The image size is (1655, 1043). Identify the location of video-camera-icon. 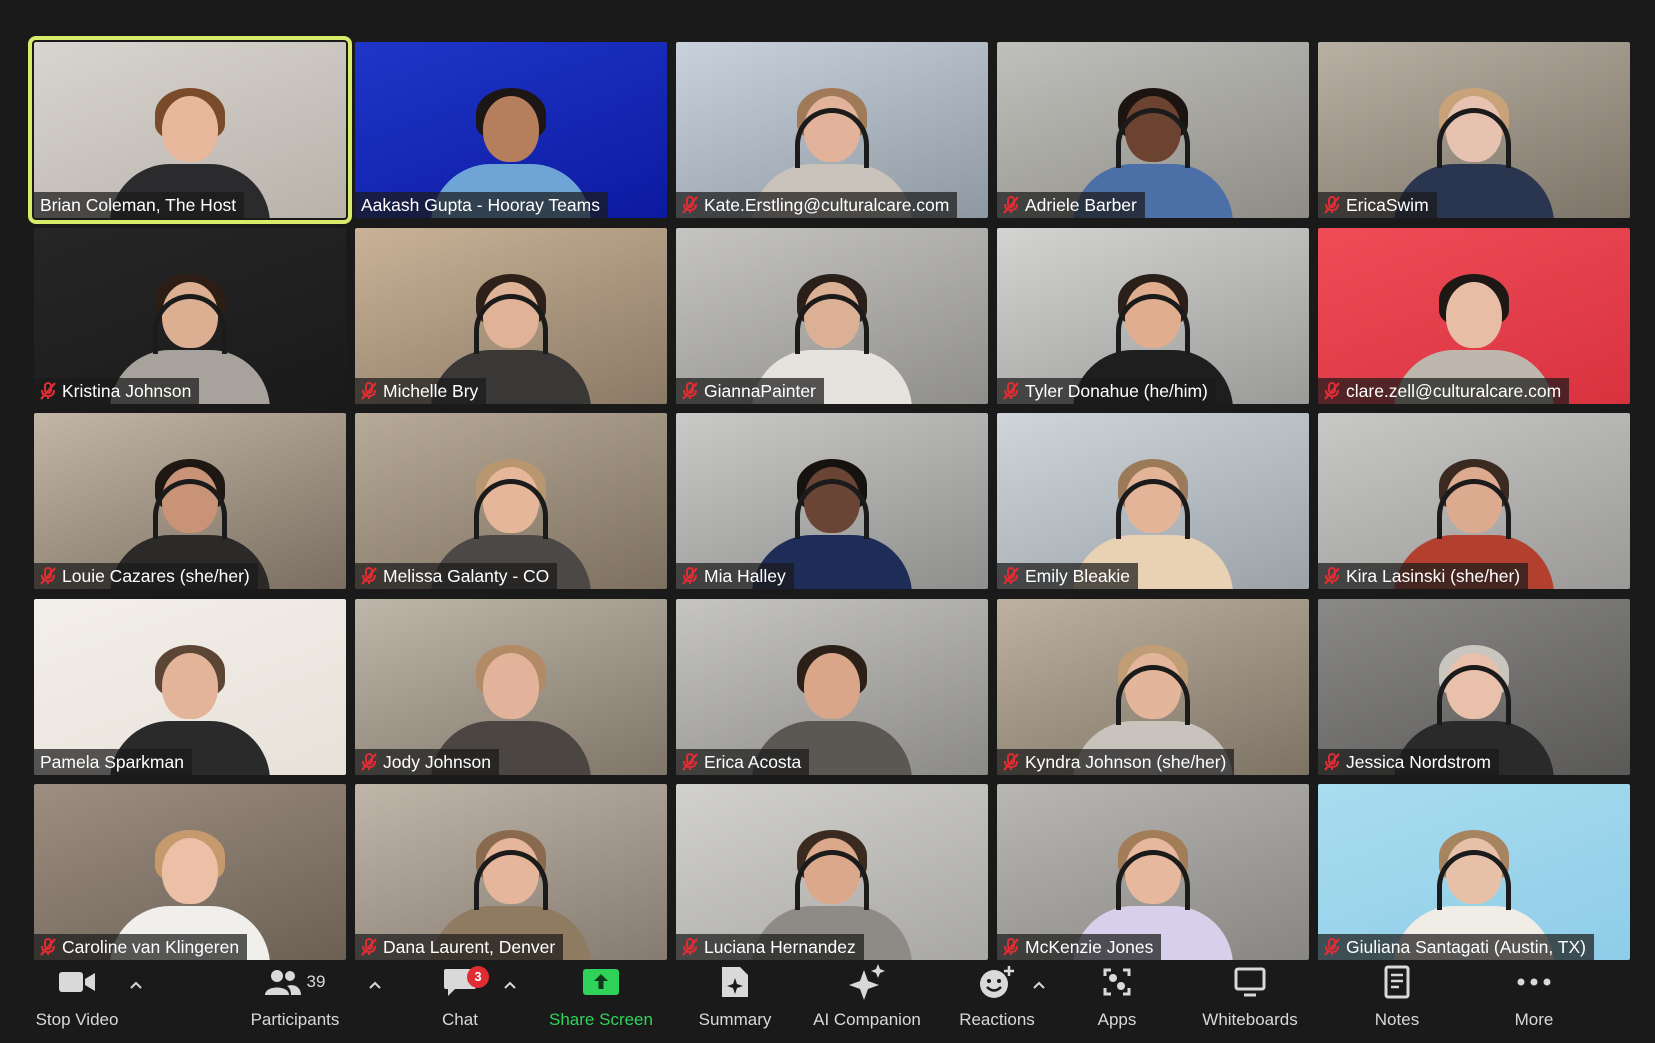
(77, 982).